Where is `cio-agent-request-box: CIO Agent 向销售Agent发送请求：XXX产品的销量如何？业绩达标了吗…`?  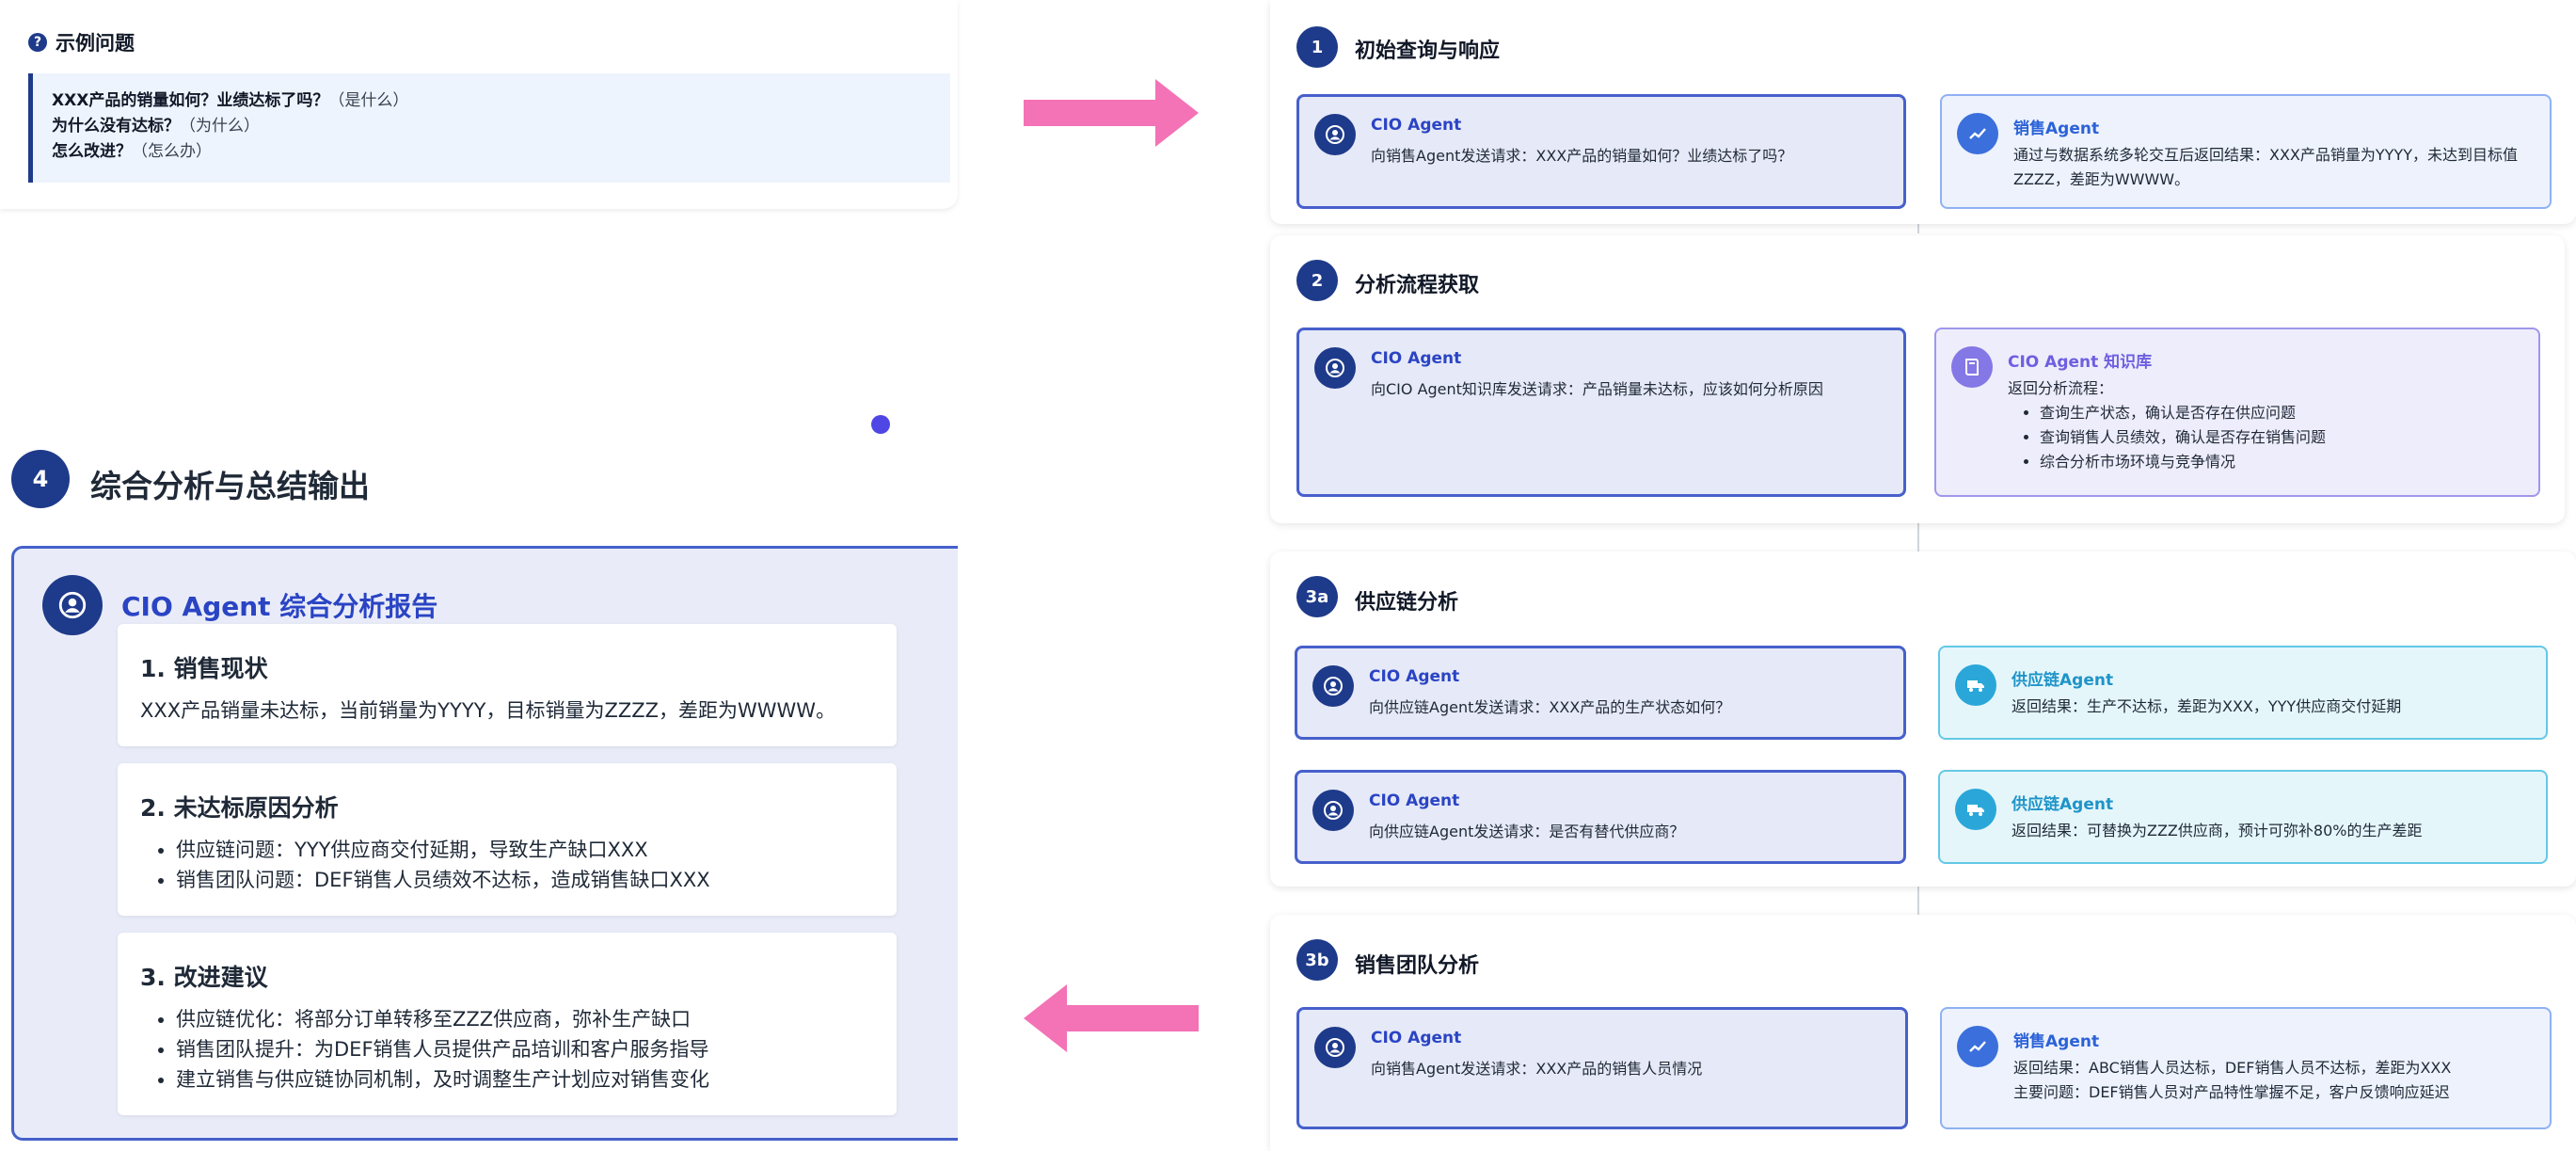 cio-agent-request-box: CIO Agent 向销售Agent发送请求：XXX产品的销量如何？业绩达标了吗… is located at coordinates (1601, 151).